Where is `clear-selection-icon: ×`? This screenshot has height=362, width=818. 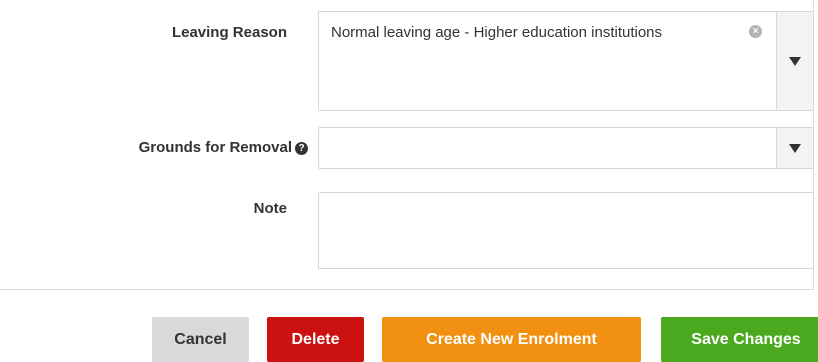
clear-selection-icon: × is located at coordinates (755, 31).